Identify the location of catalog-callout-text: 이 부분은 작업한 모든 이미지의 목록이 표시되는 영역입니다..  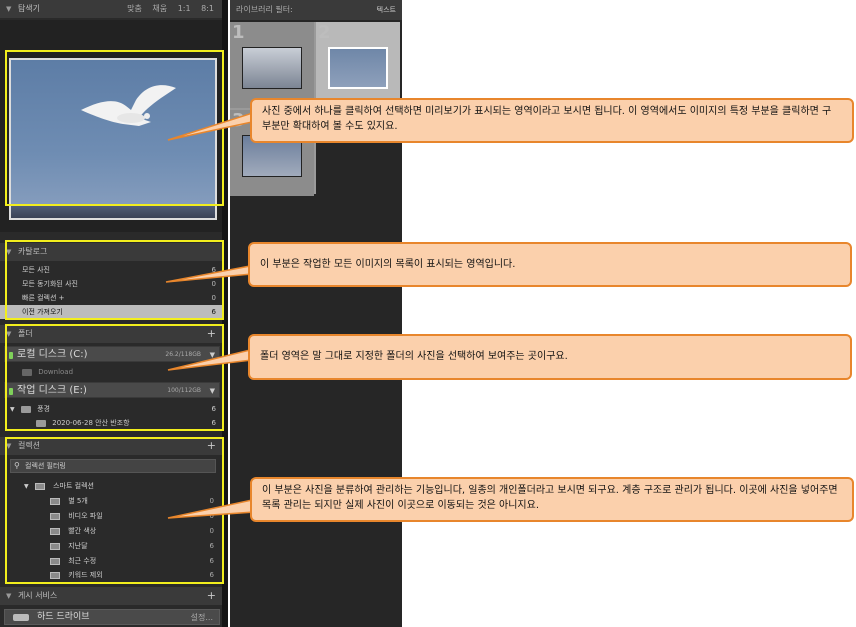
(388, 264).